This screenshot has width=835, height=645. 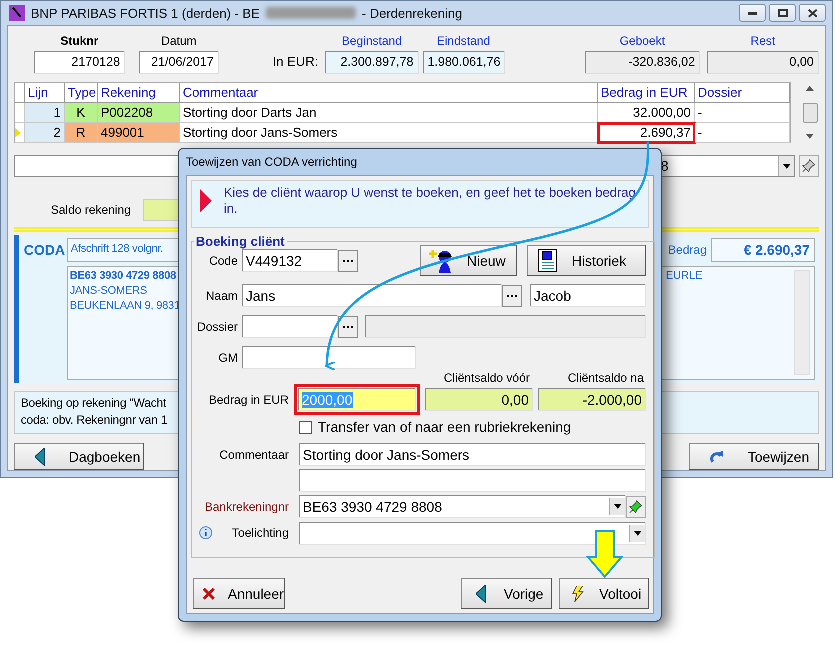 What do you see at coordinates (372, 295) in the screenshot?
I see `input-field: Jans` at bounding box center [372, 295].